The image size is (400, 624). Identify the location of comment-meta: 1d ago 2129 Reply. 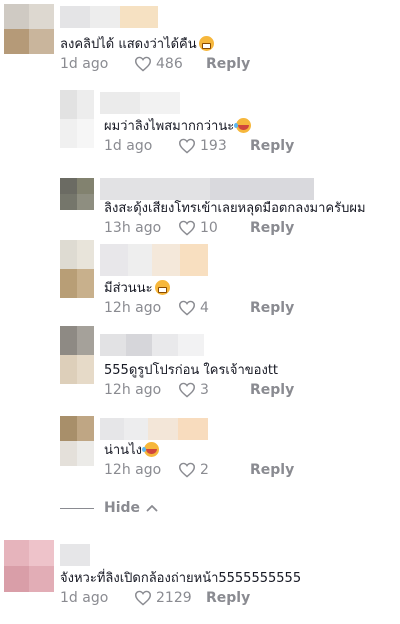
(155, 598).